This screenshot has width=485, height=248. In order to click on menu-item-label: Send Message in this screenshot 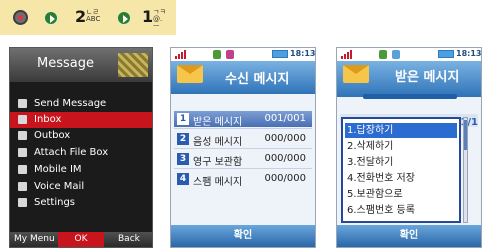, I will do `click(70, 103)`.